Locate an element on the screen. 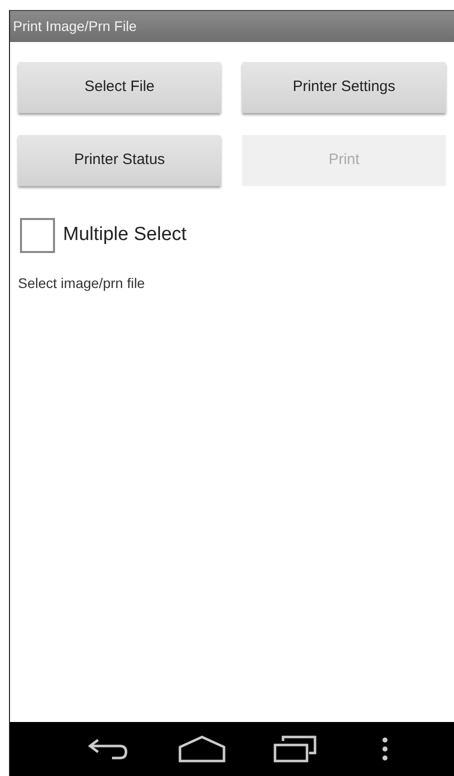  checkbox-label: Multiple Select is located at coordinates (125, 235).